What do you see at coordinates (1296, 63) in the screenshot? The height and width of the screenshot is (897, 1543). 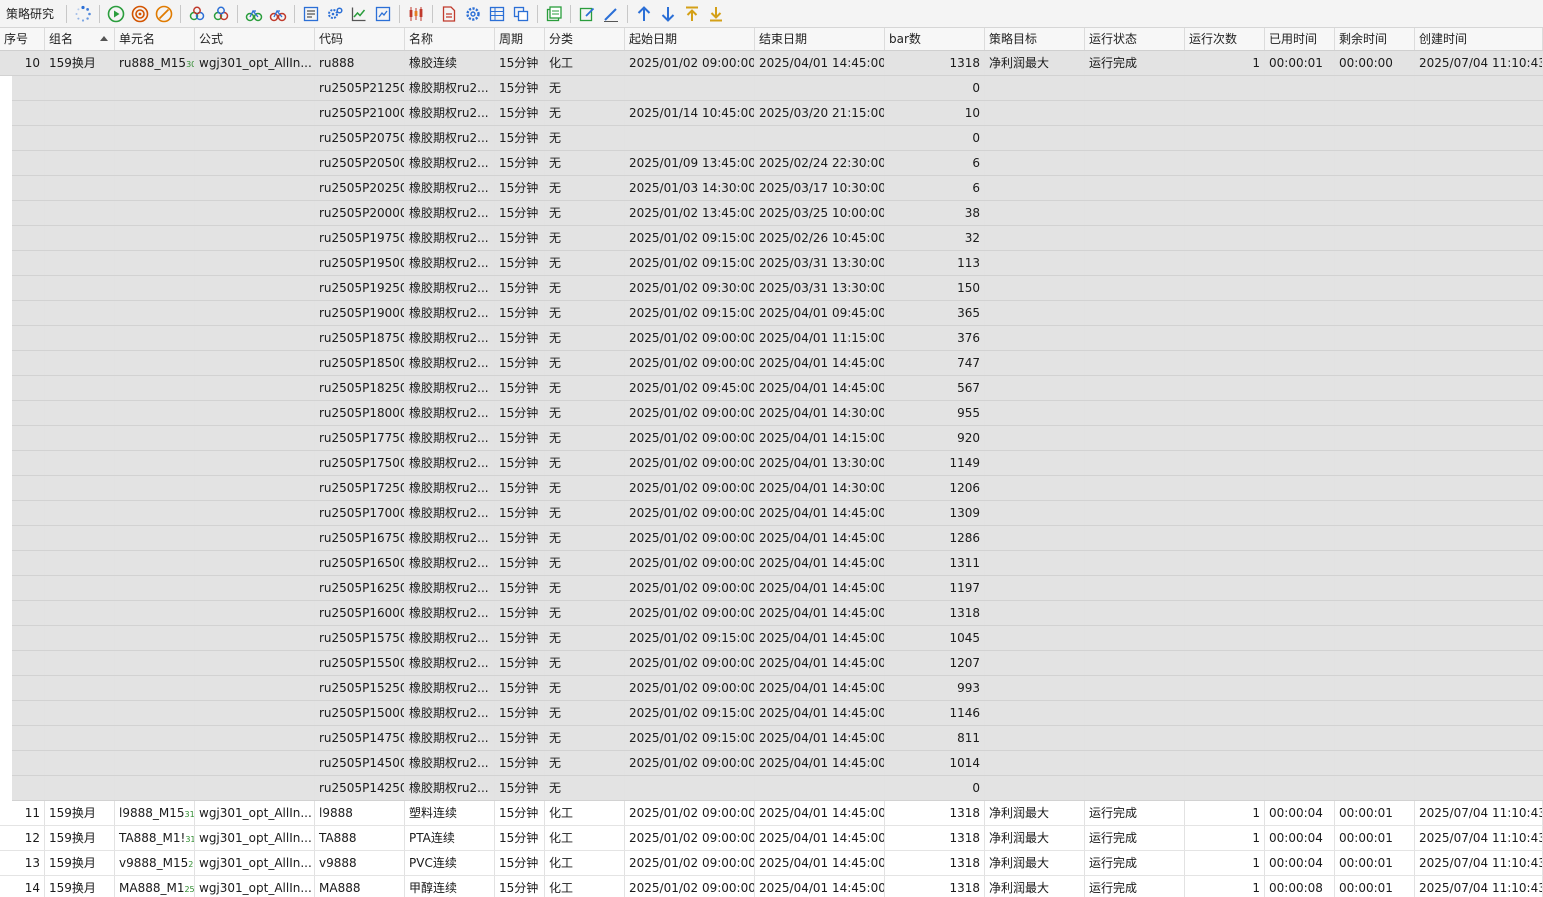 I see `cell-text: 00:00:01` at bounding box center [1296, 63].